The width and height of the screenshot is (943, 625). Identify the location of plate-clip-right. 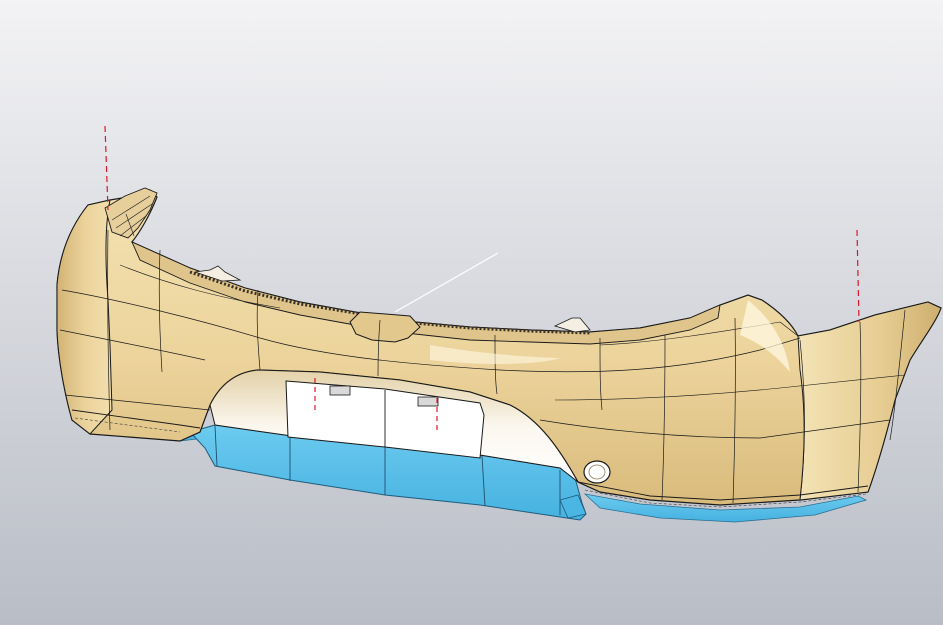
(428, 401).